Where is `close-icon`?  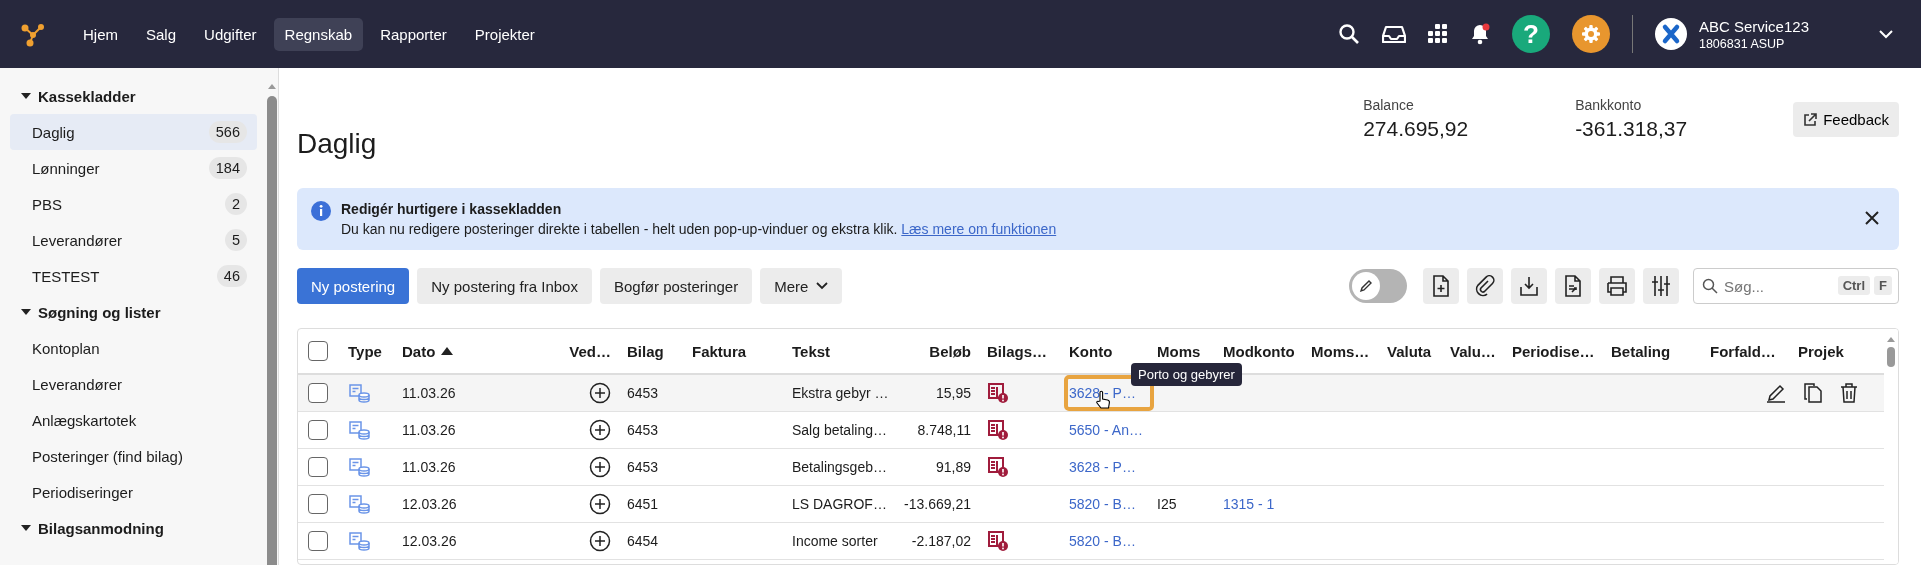 close-icon is located at coordinates (1872, 218).